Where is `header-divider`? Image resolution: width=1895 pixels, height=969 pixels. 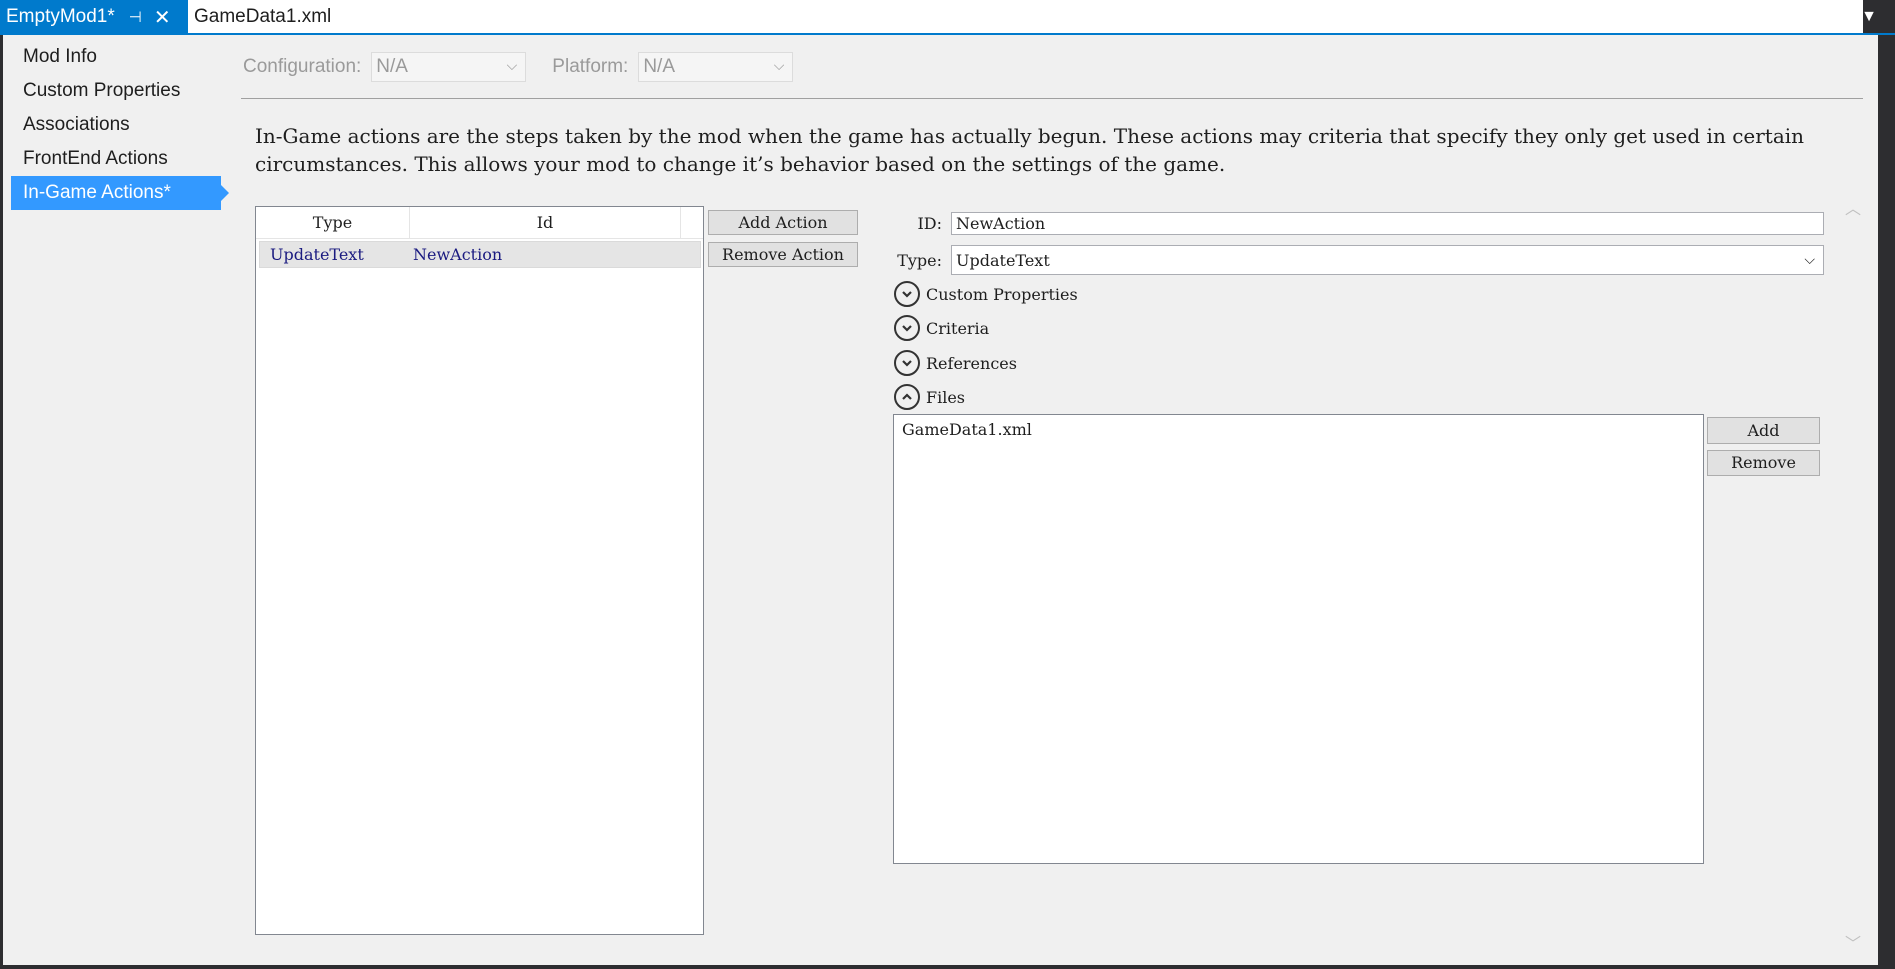
header-divider is located at coordinates (1052, 98).